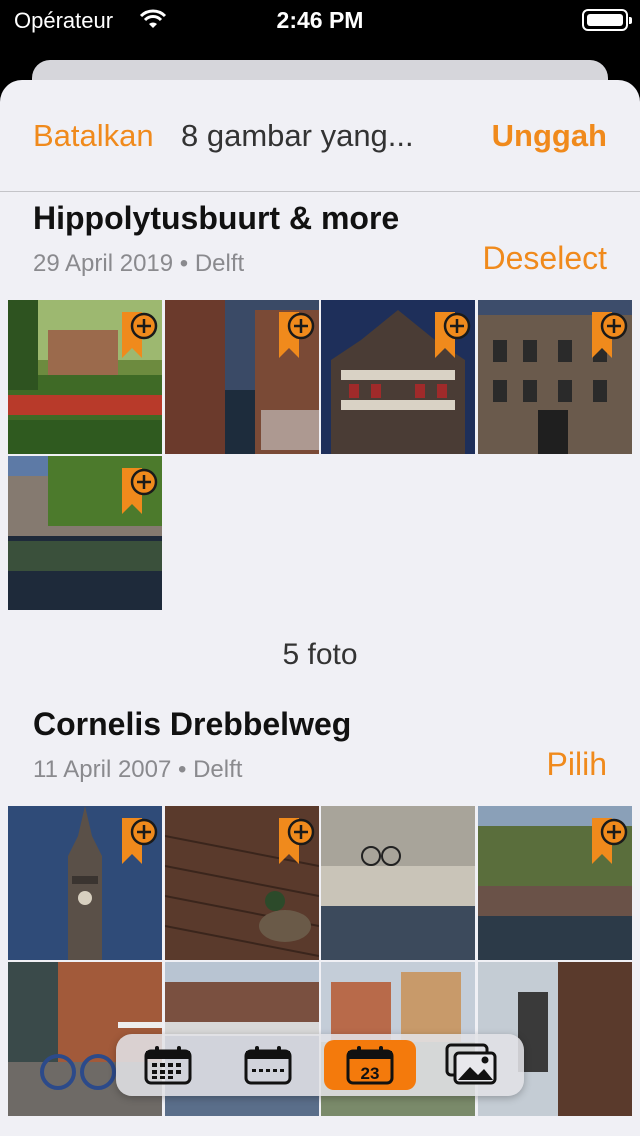 This screenshot has height=1136, width=640. Describe the element at coordinates (139, 263) in the screenshot. I see `section-subtitle: 29 April 2019 • Delft` at that location.